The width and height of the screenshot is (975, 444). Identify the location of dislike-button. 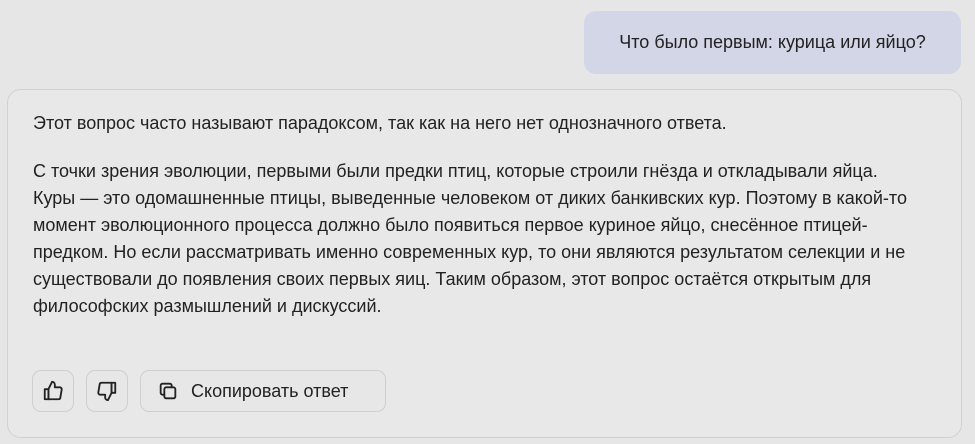
(107, 391).